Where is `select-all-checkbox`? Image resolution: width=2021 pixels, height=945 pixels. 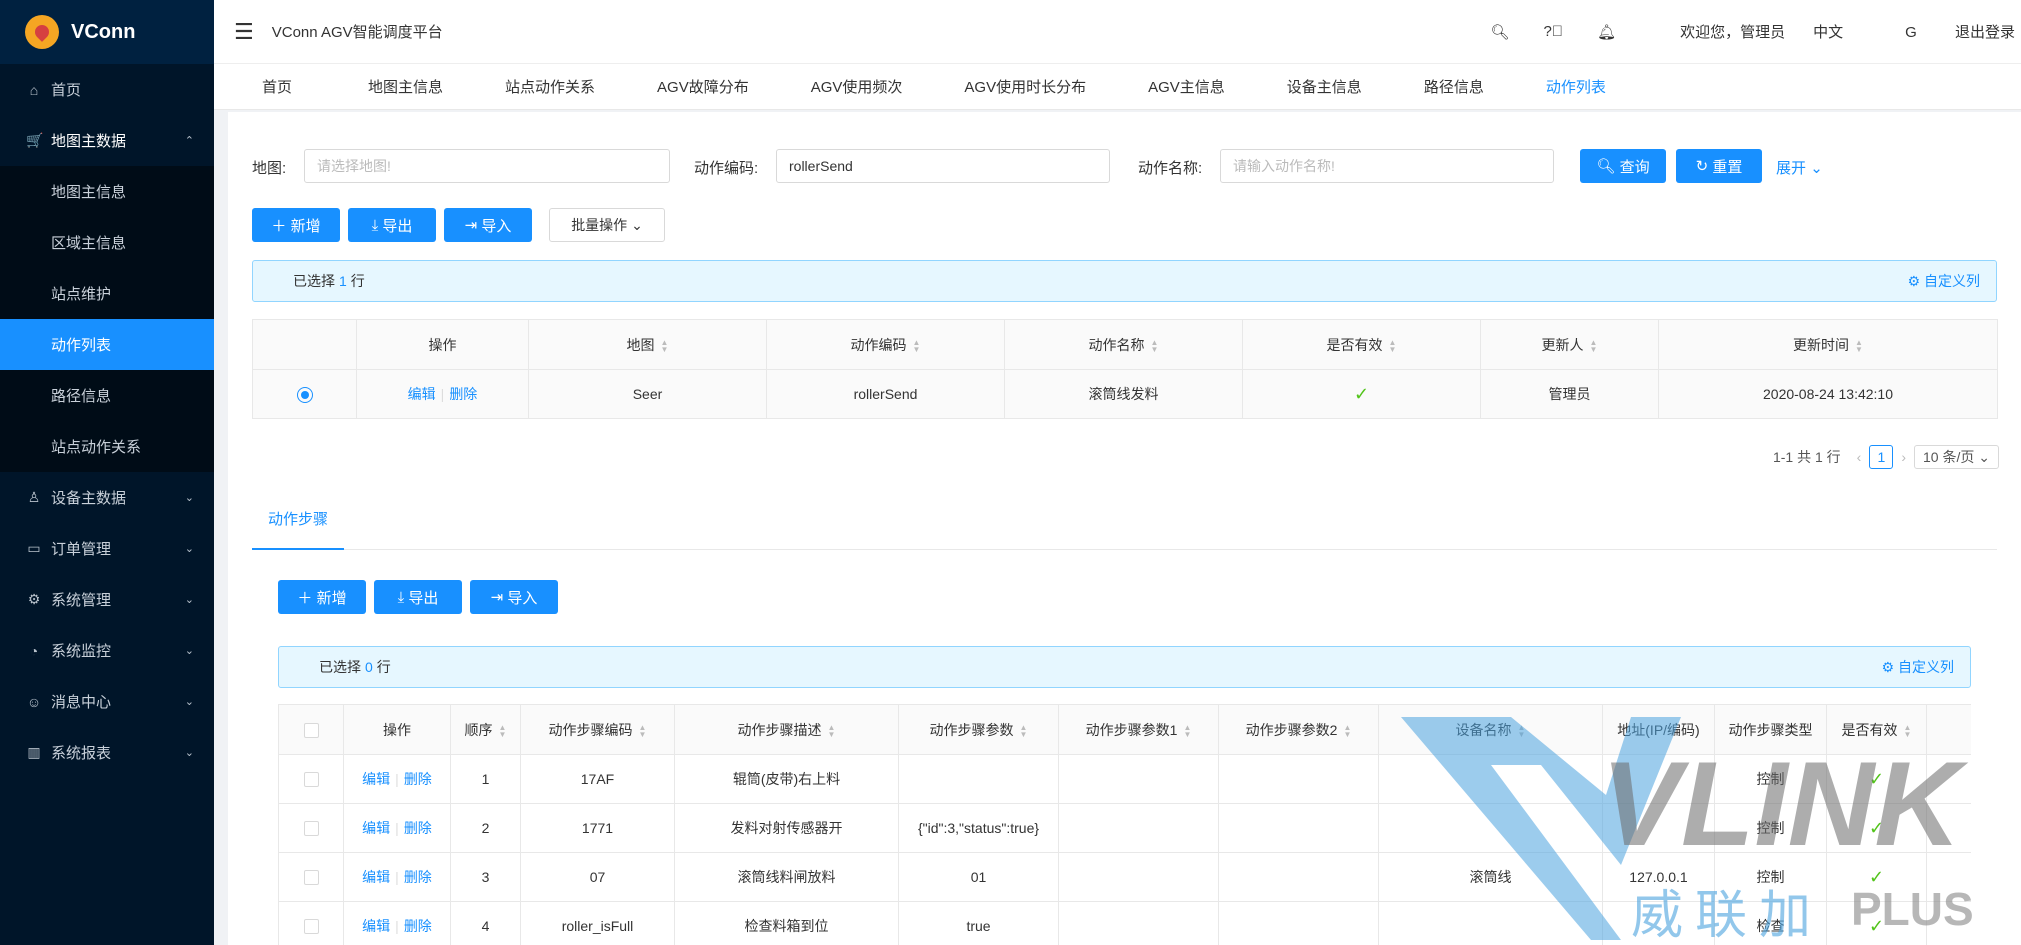
select-all-checkbox is located at coordinates (311, 730).